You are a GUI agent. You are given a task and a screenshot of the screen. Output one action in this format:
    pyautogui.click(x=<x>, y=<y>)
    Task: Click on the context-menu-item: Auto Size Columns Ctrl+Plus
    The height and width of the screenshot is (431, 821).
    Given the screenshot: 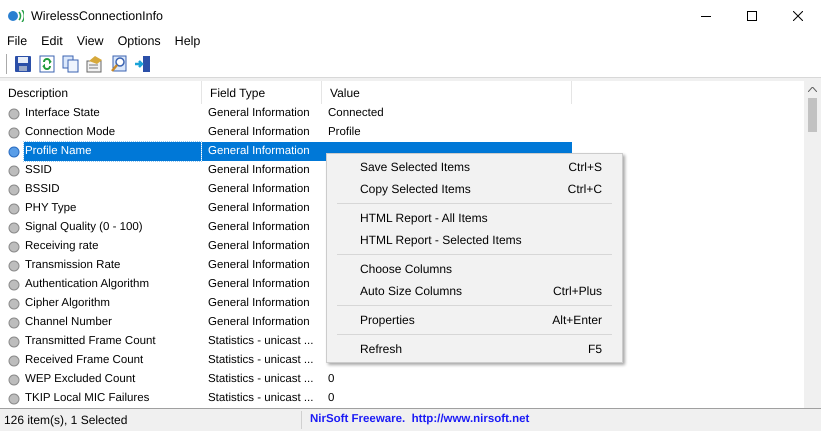 What is the action you would take?
    pyautogui.click(x=474, y=291)
    